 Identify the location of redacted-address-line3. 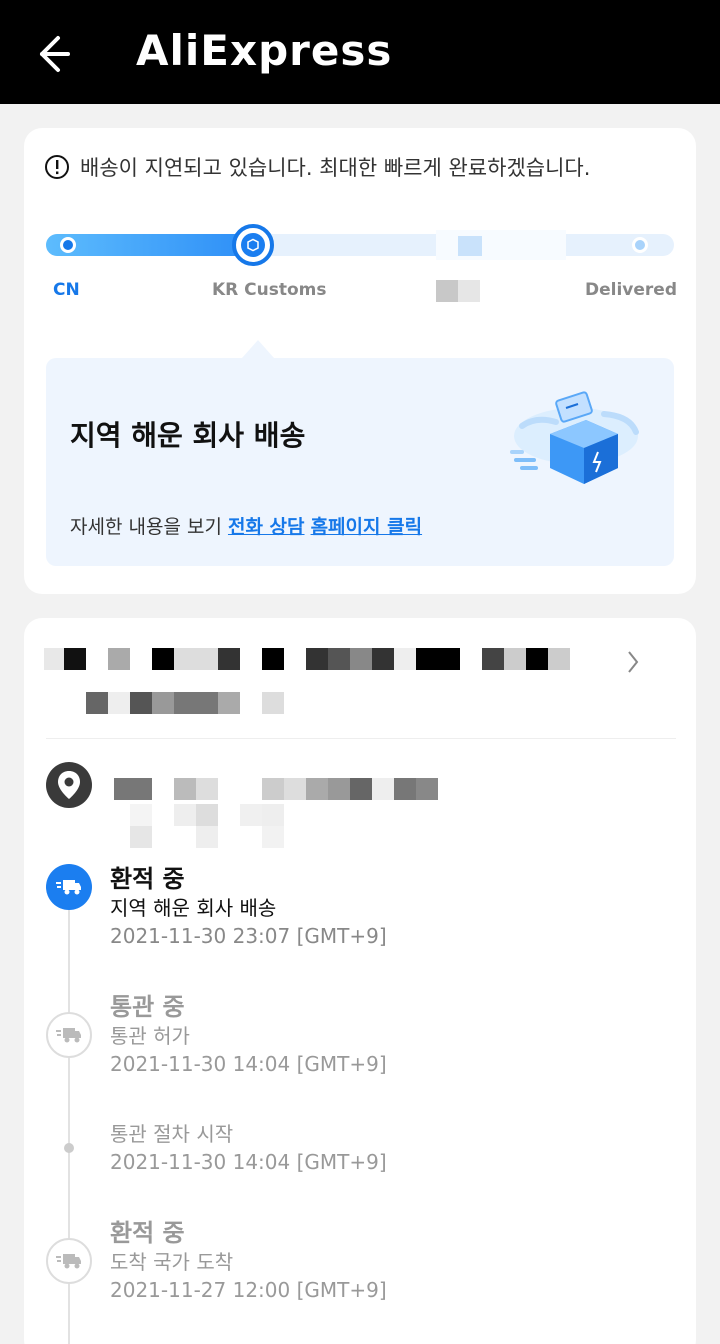
(207, 837).